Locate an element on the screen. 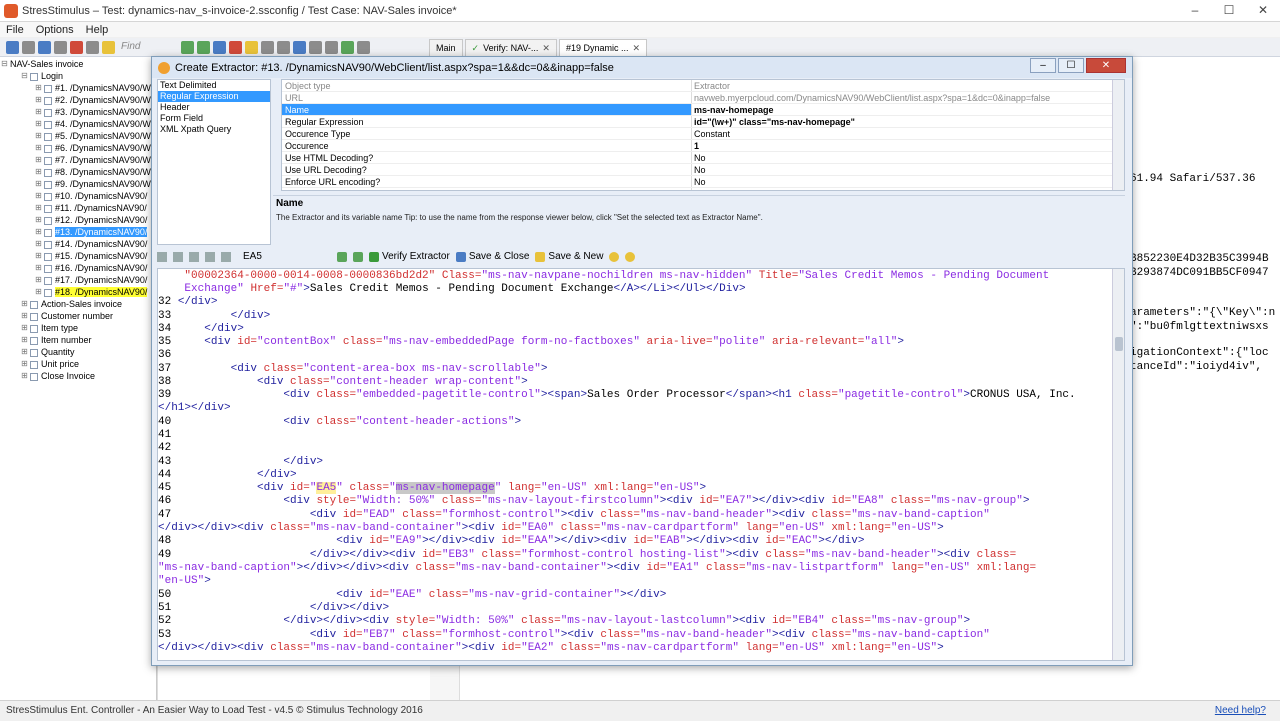 This screenshot has height=721, width=1280. remove-icon is located at coordinates (28, 47).